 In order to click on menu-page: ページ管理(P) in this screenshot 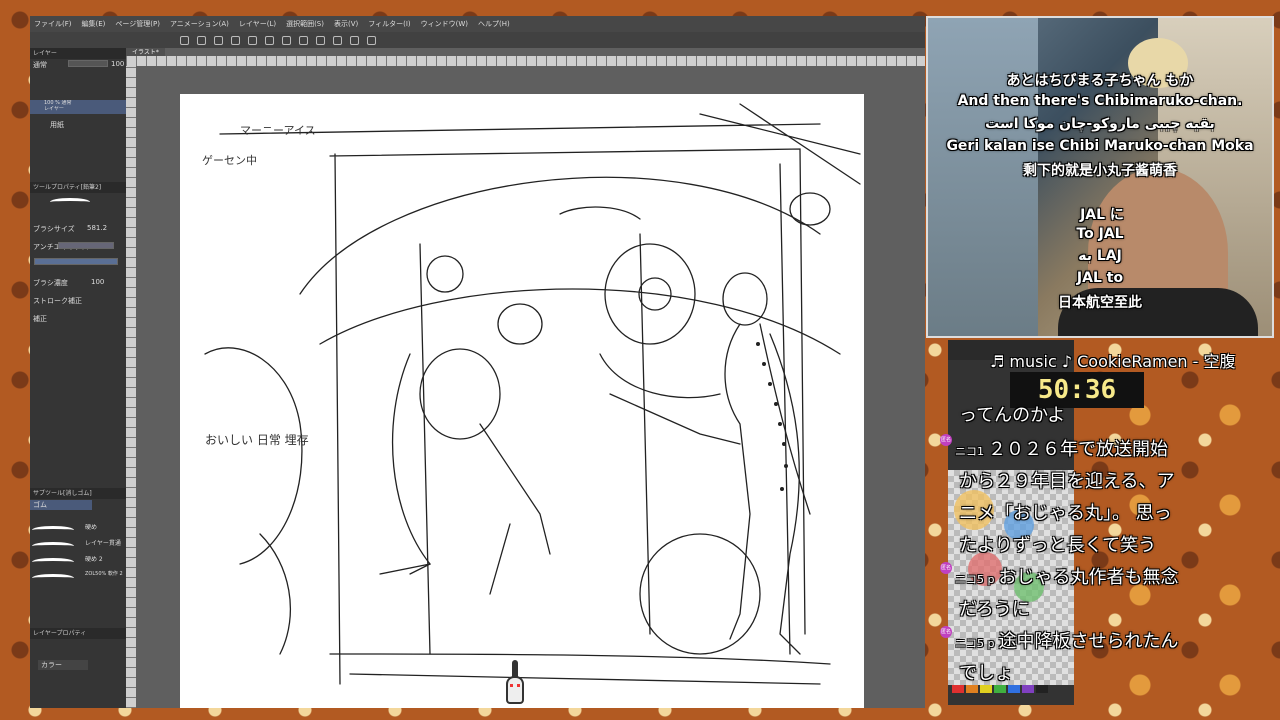, I will do `click(137, 24)`.